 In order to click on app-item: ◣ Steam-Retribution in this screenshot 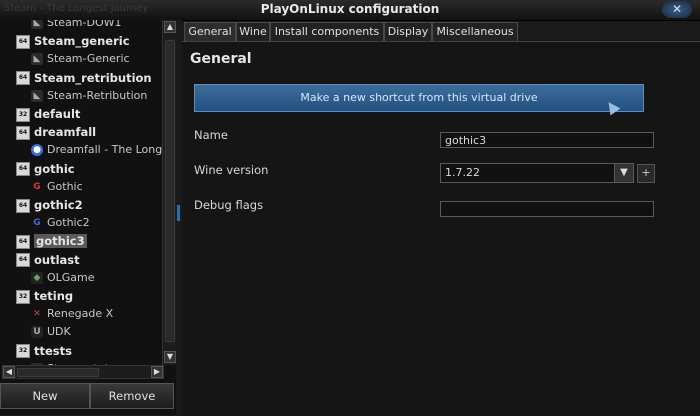, I will do `click(81, 96)`.